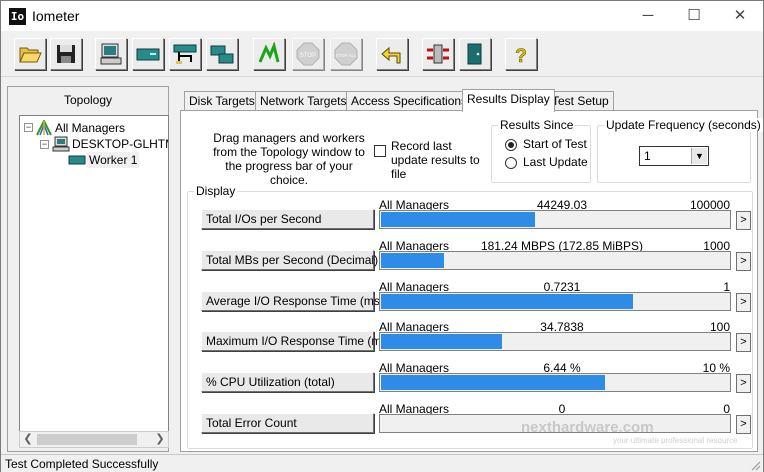  I want to click on new-network-worker-button, so click(185, 54).